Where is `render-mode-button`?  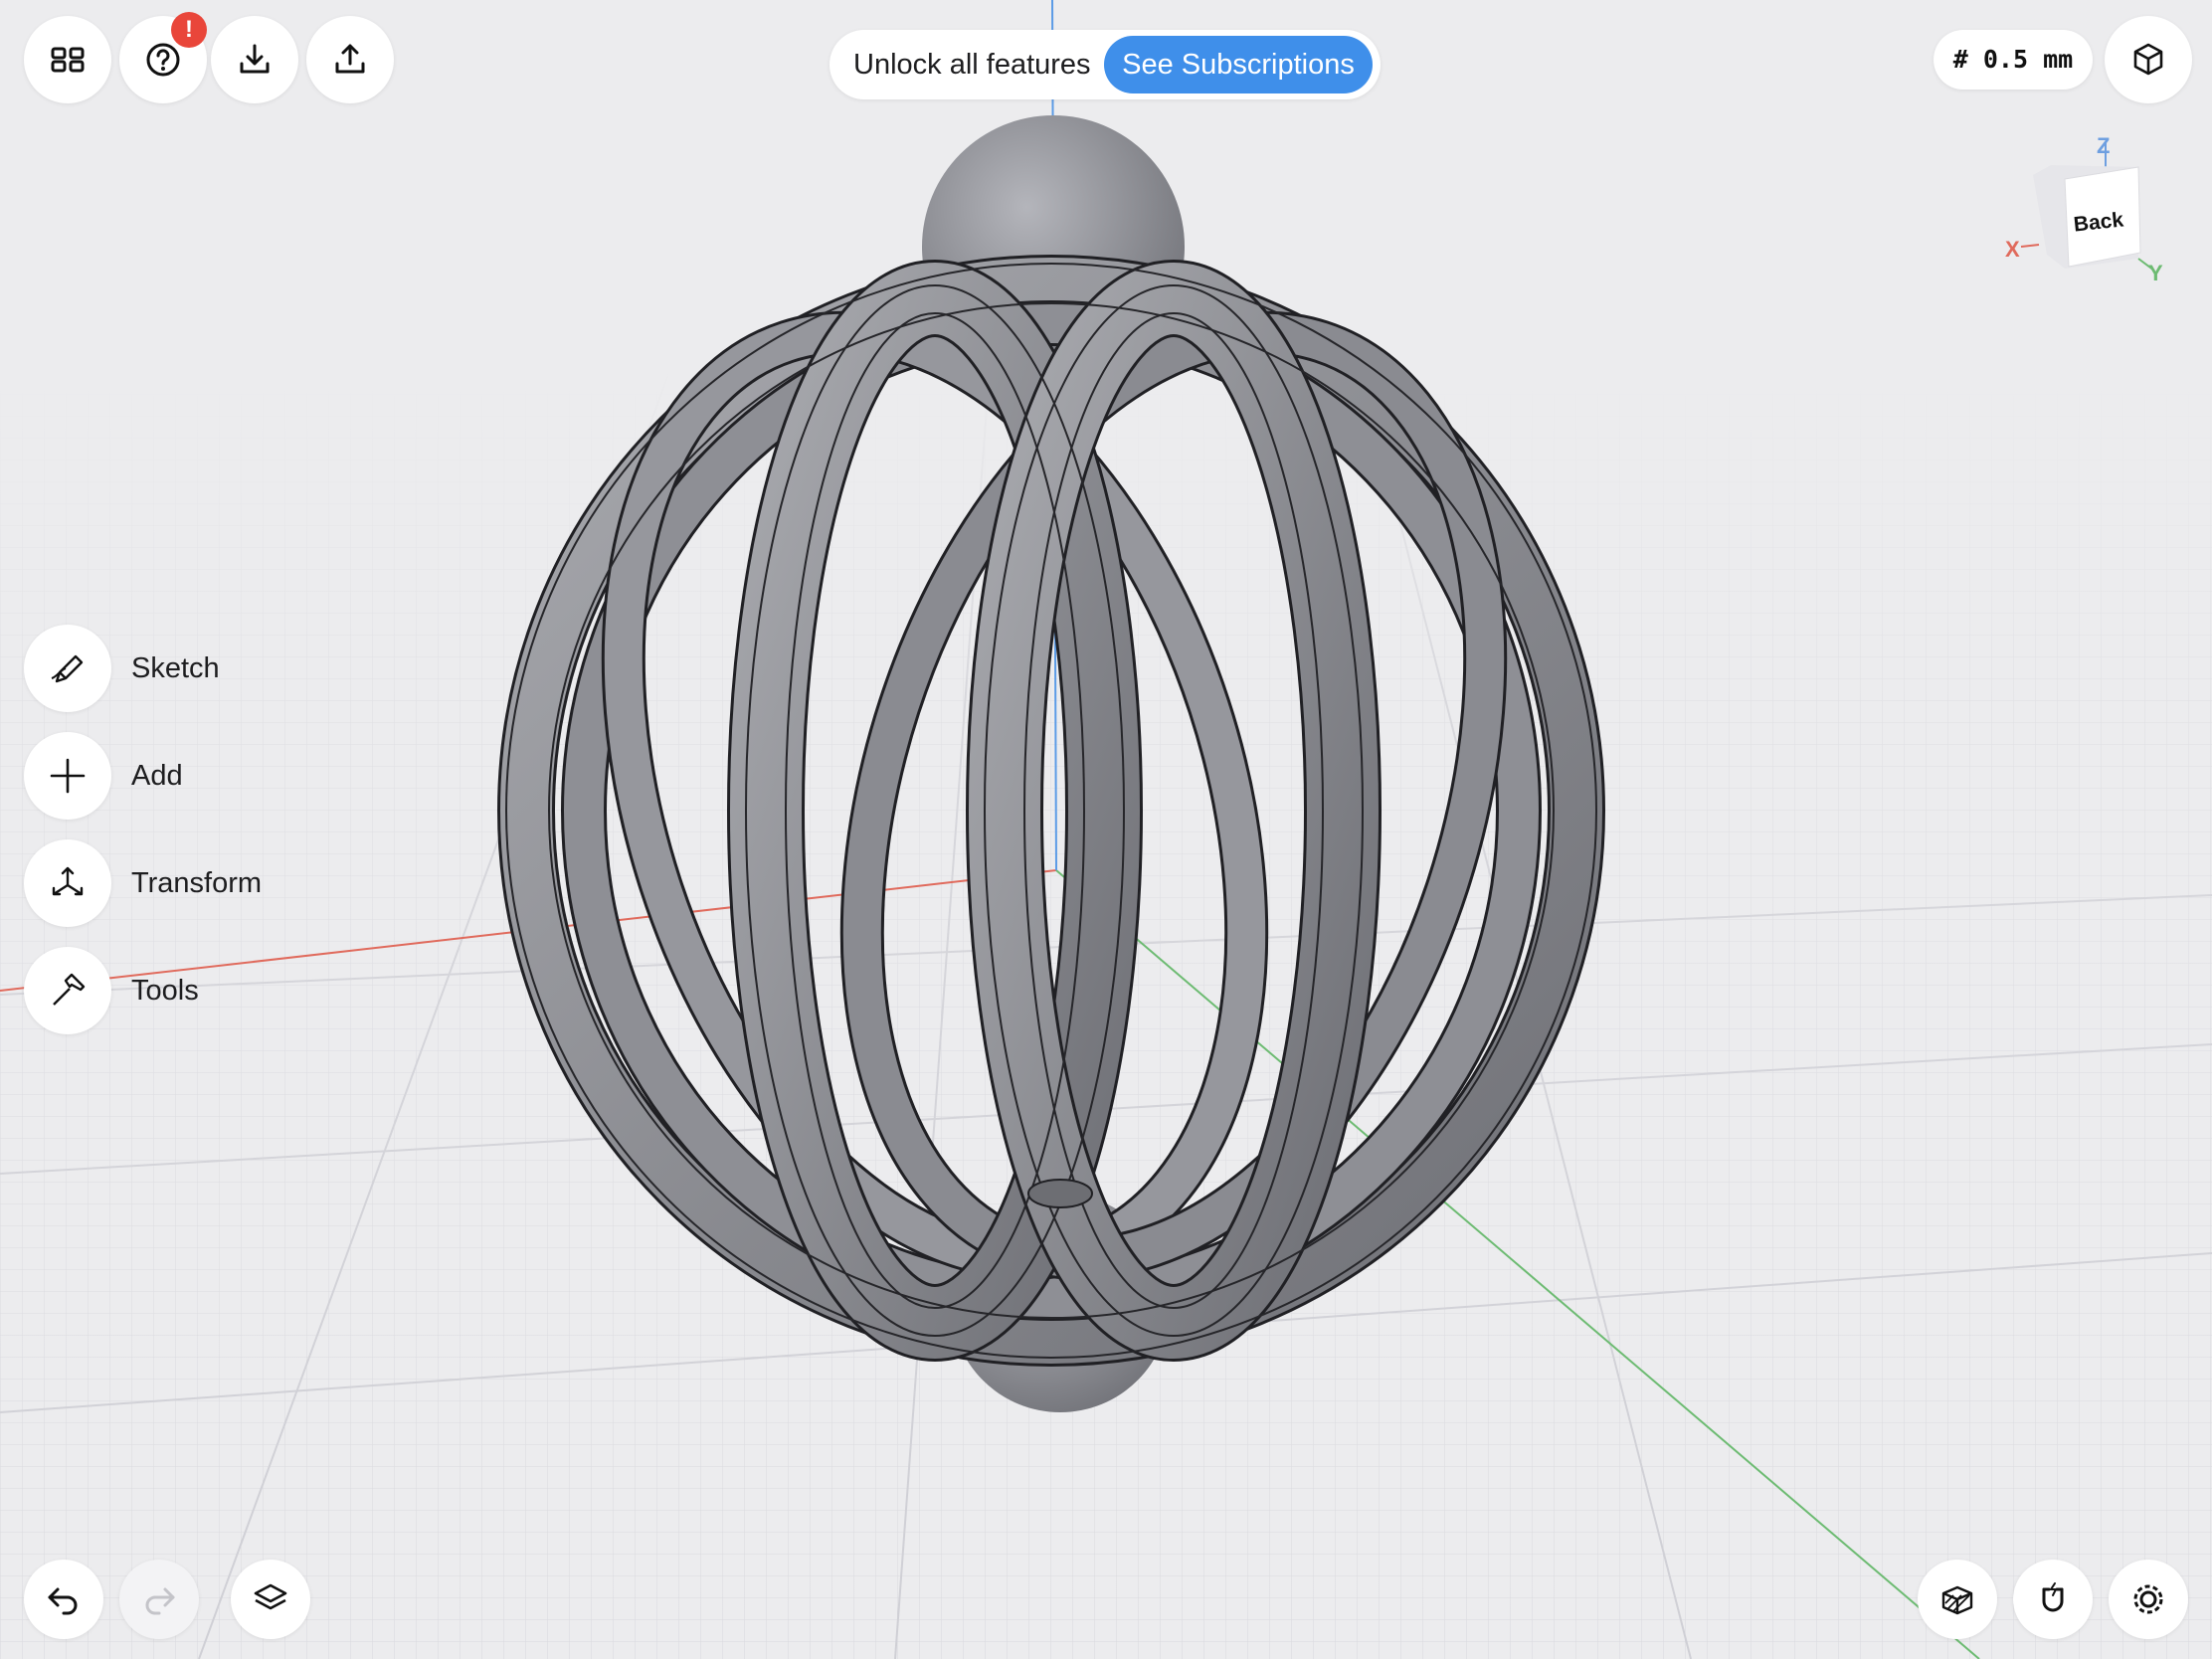 render-mode-button is located at coordinates (1957, 1599).